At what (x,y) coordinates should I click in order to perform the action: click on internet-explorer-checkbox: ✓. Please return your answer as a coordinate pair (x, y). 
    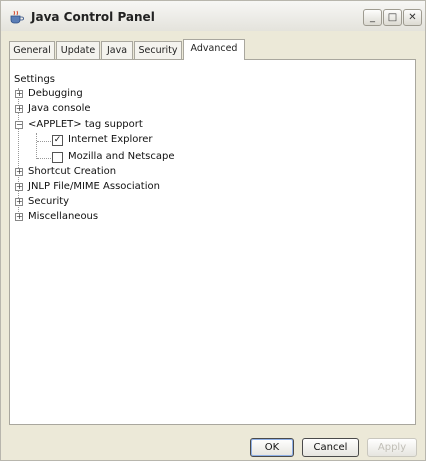
    Looking at the image, I should click on (57, 140).